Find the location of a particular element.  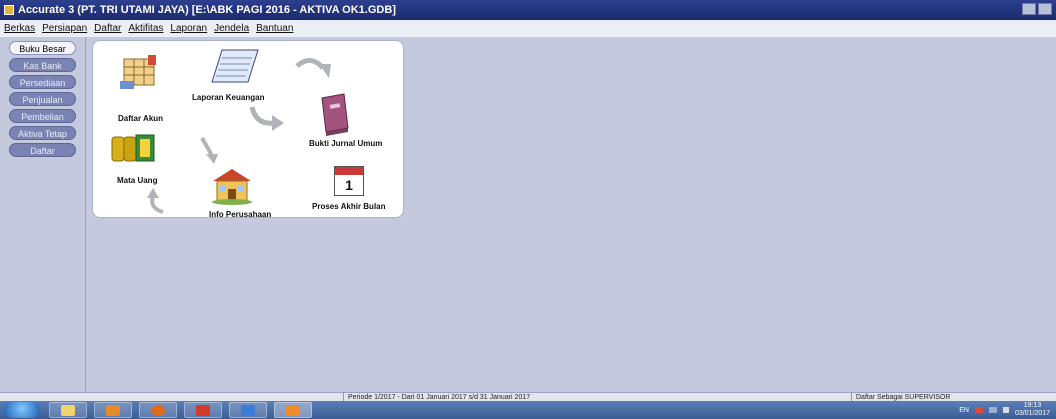

system-tray: EN 19:13 03/01/2017 is located at coordinates (1004, 410).